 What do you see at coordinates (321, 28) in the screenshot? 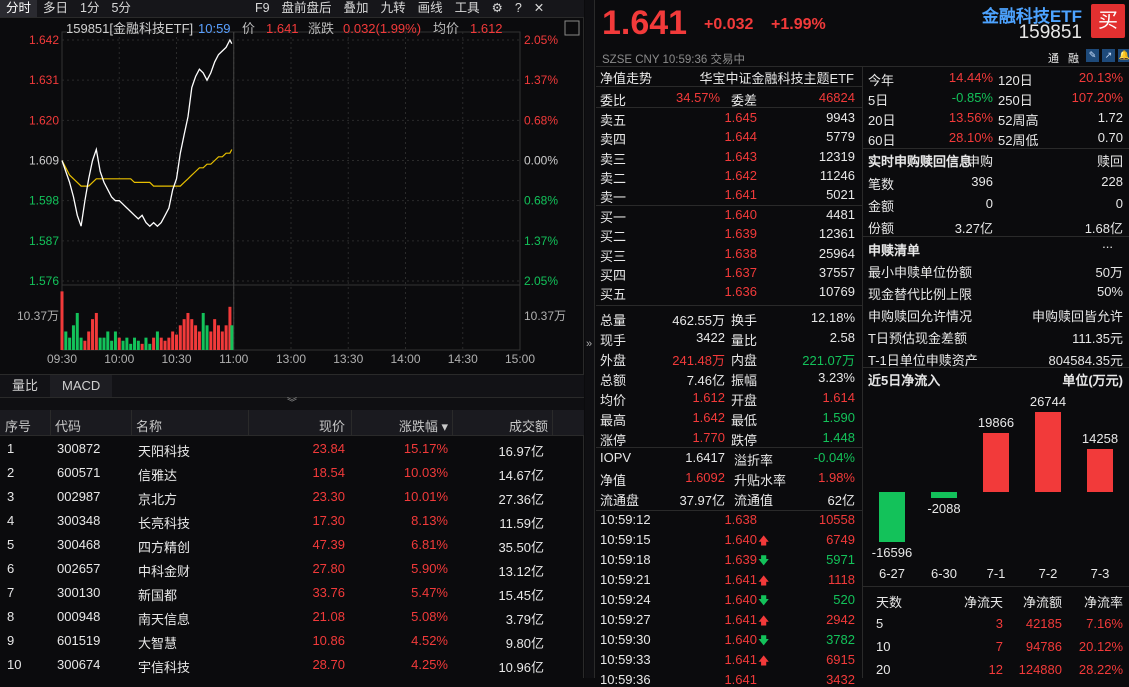
I see `chart-header-text: 涨跌` at bounding box center [321, 28].